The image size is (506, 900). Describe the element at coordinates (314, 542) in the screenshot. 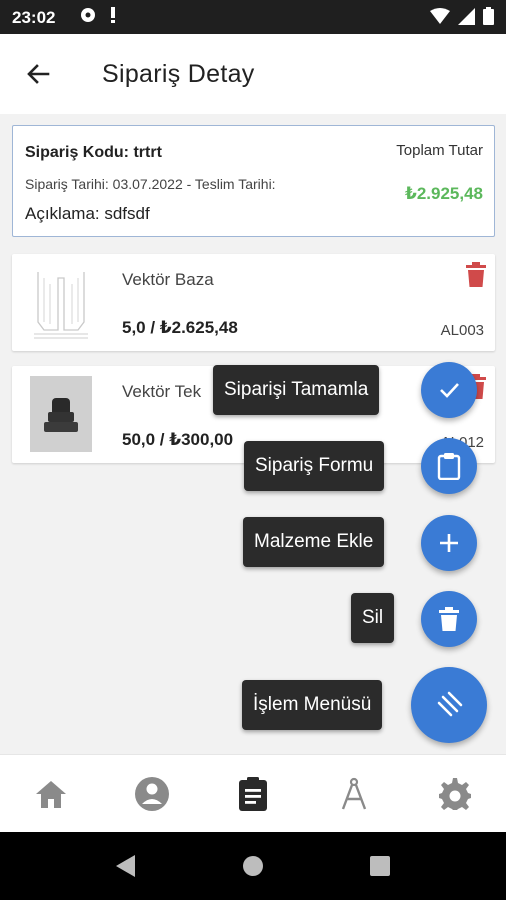

I see `add-material-label: Malzeme Ekle` at that location.